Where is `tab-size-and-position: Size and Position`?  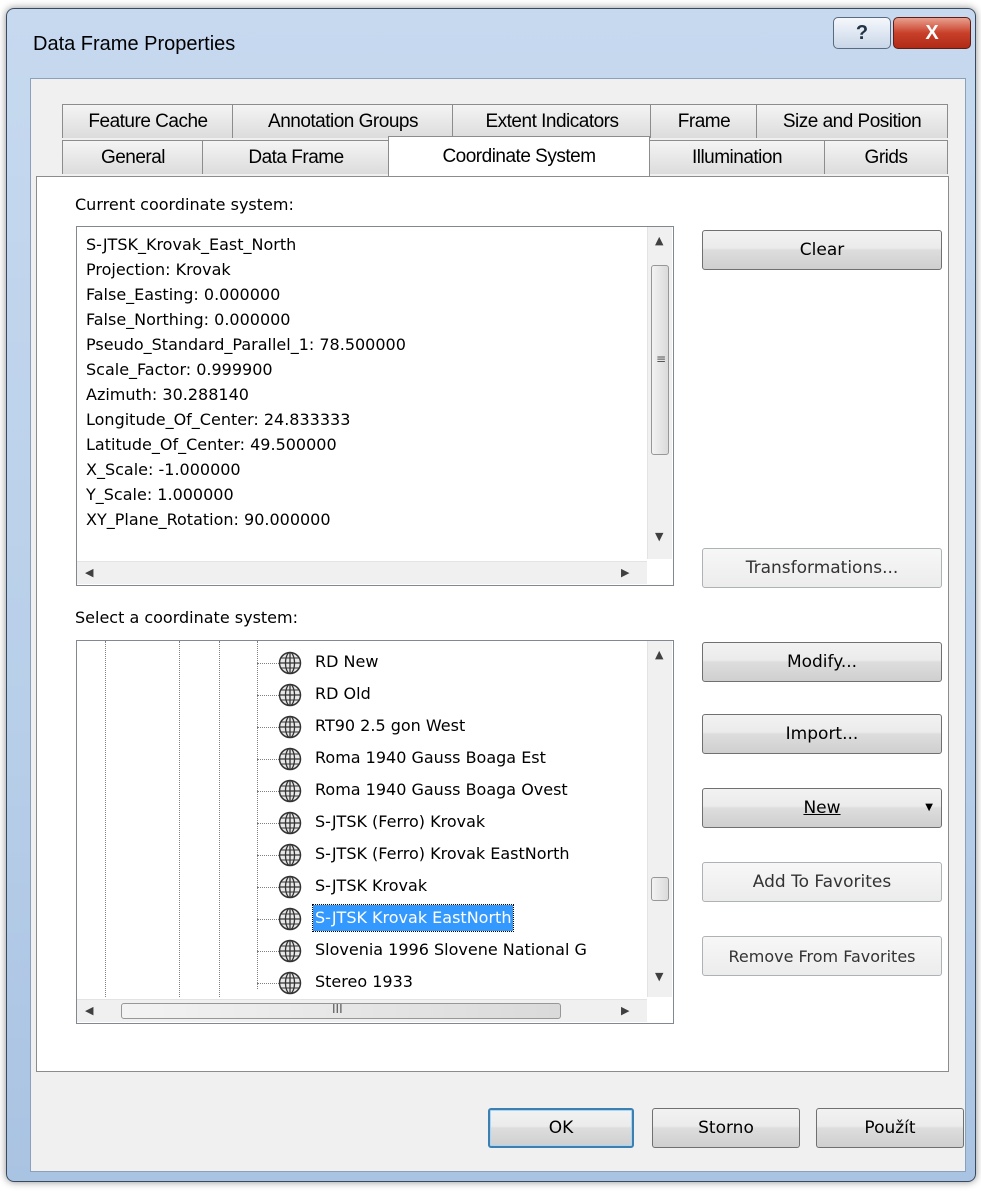 tab-size-and-position: Size and Position is located at coordinates (852, 121).